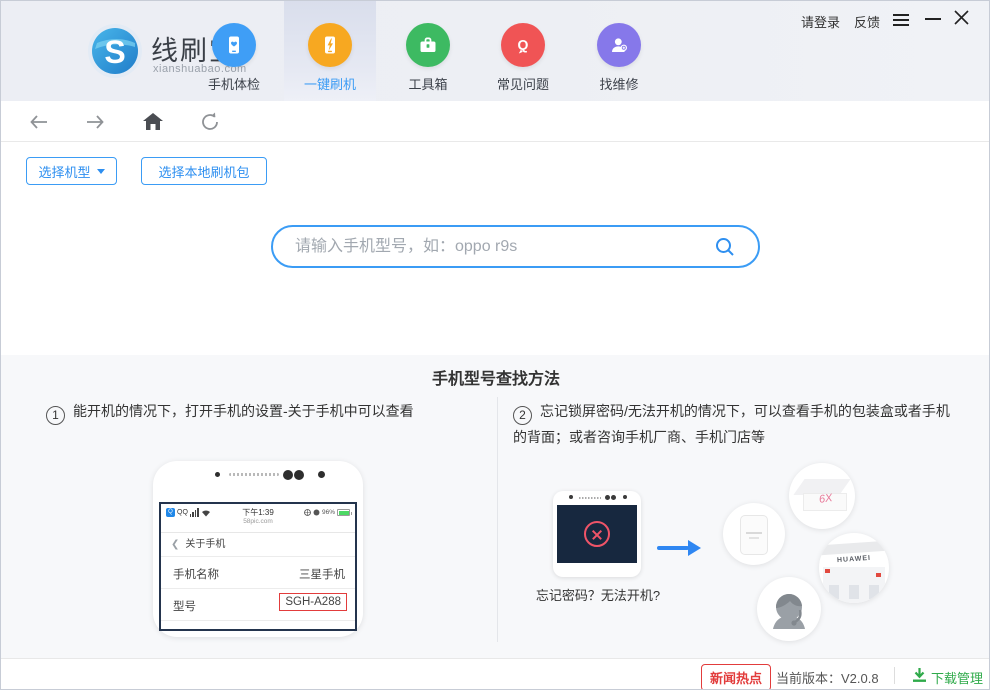 This screenshot has height=690, width=990. Describe the element at coordinates (495, 673) in the screenshot. I see `footer-bar: 新闻热点 当前版本：V2.0.8 下载管理` at that location.